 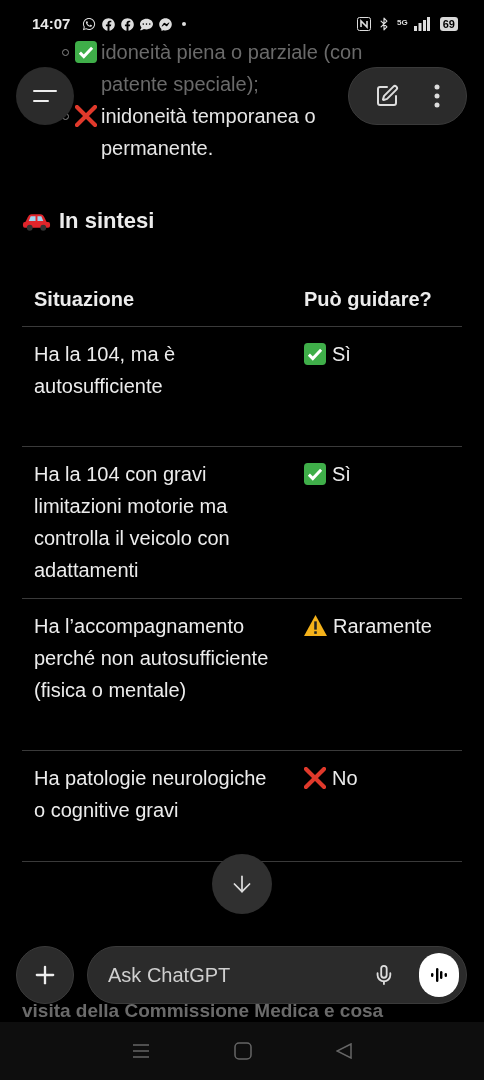 I want to click on battery-level: 69, so click(x=448, y=24).